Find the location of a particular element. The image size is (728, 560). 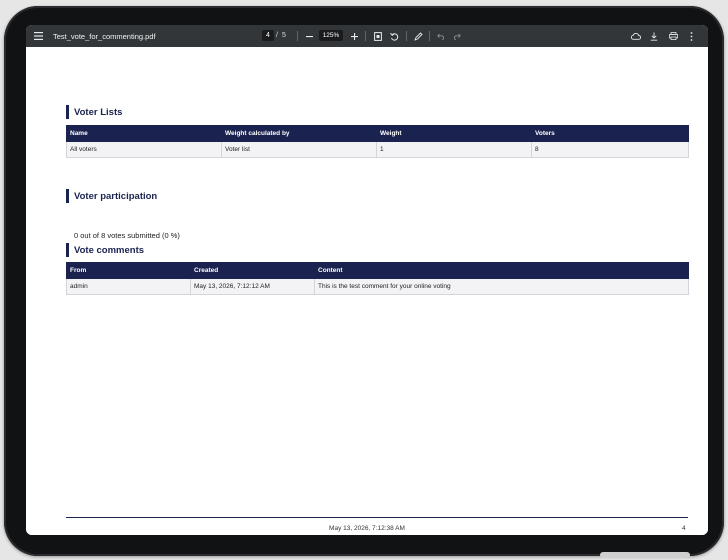

undo-icon is located at coordinates (441, 36).